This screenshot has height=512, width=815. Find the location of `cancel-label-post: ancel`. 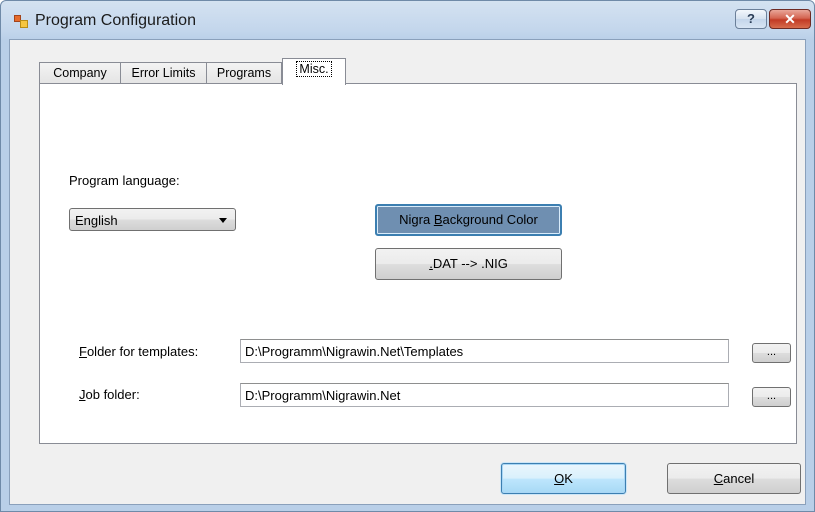

cancel-label-post: ancel is located at coordinates (739, 478).